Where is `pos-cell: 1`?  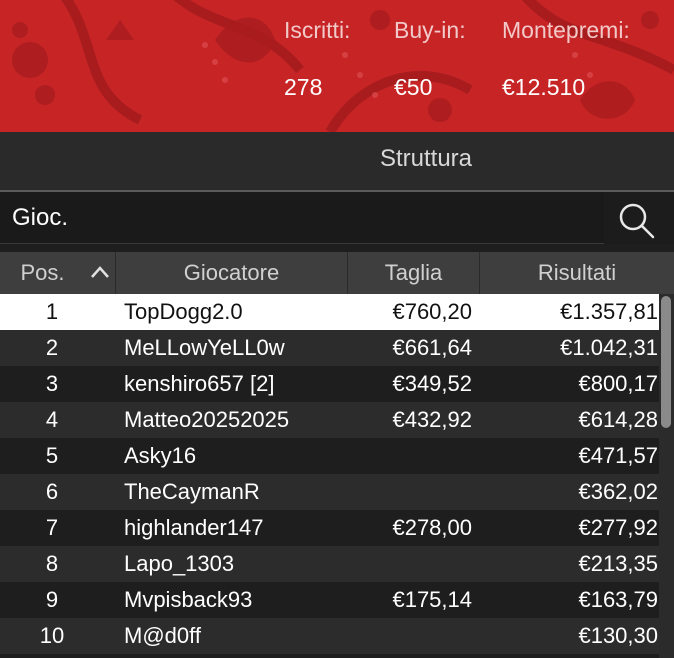
pos-cell: 1 is located at coordinates (52, 311).